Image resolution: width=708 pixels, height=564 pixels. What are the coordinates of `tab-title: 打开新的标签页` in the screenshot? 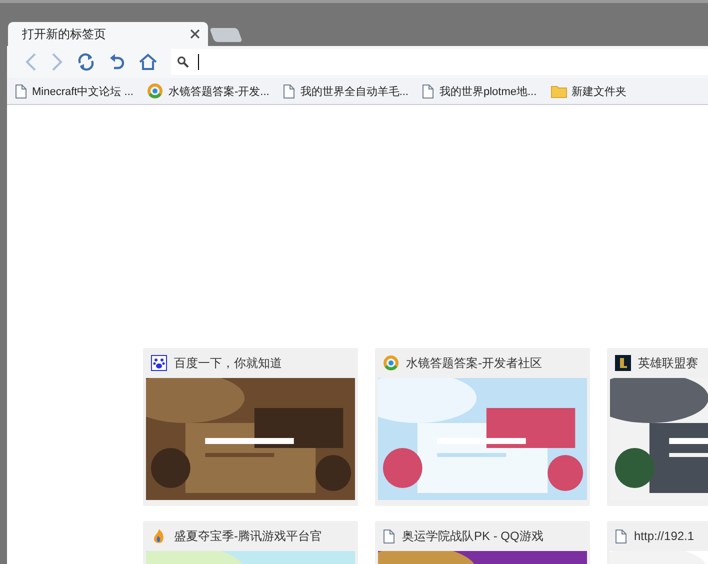 It's located at (64, 34).